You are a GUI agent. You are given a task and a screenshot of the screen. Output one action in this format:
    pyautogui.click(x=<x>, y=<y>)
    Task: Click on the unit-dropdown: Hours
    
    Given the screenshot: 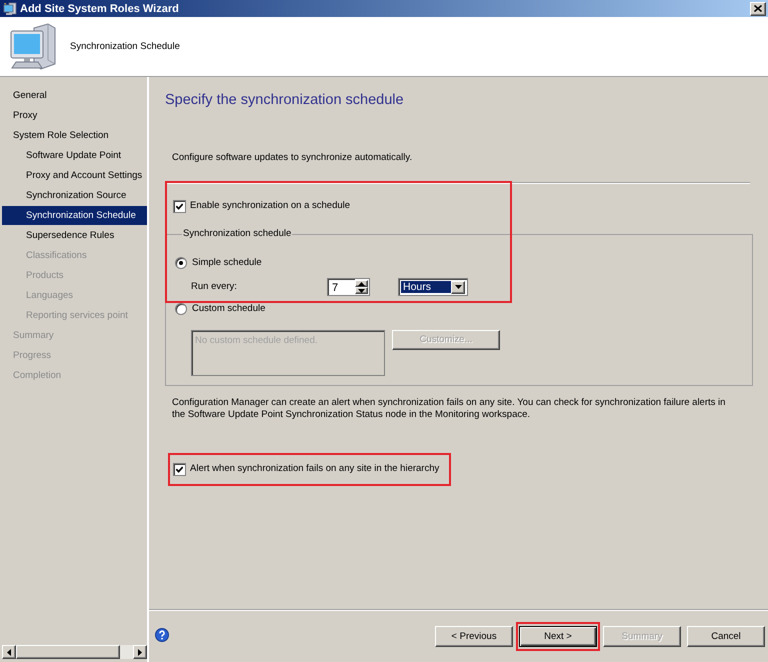 What is the action you would take?
    pyautogui.click(x=433, y=287)
    